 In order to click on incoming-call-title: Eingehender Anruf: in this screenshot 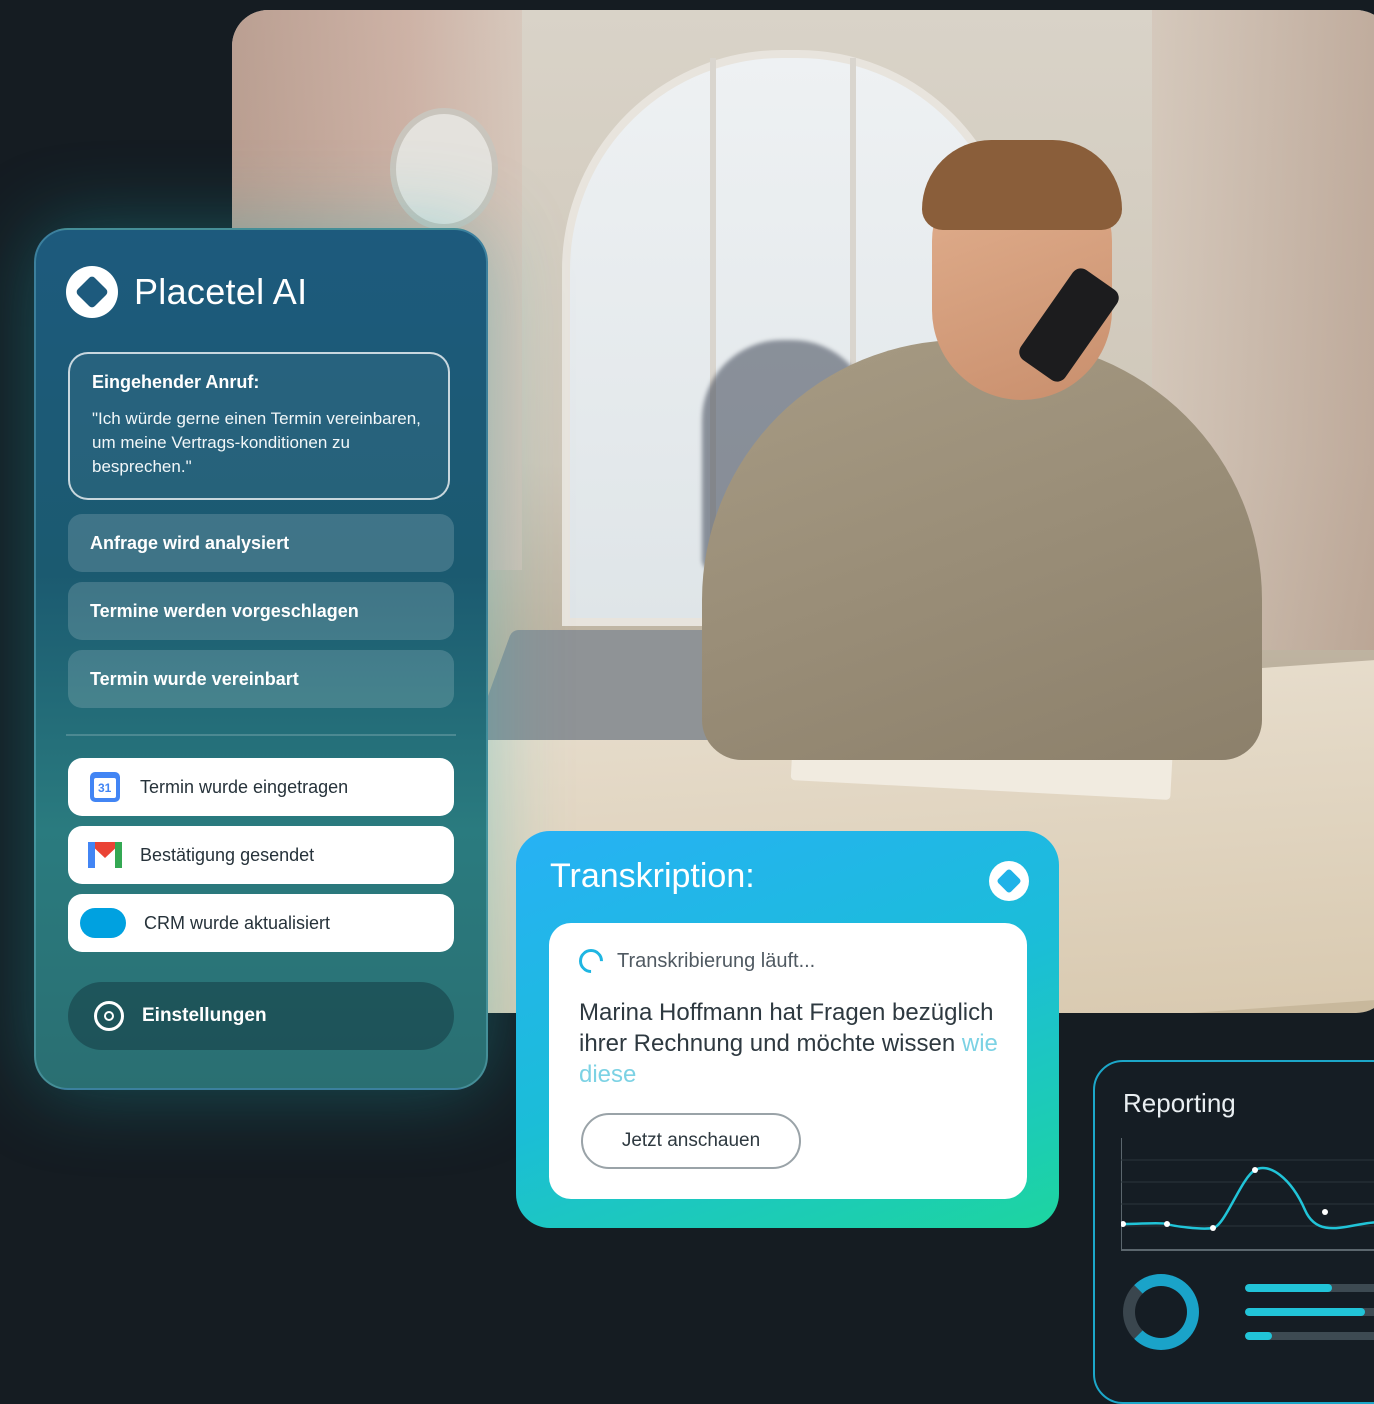, I will do `click(176, 382)`.